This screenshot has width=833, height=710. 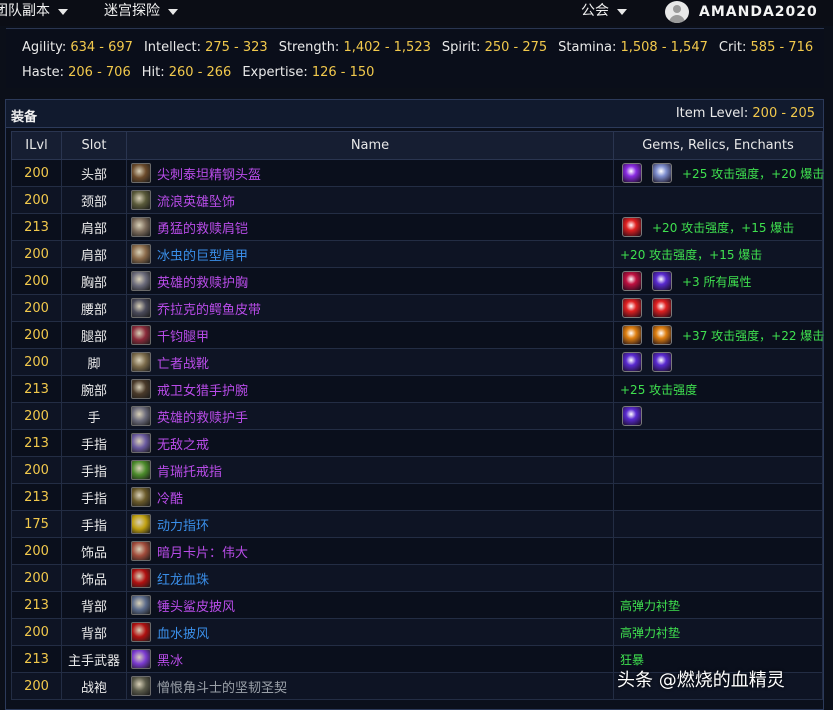 I want to click on item-ilvl: 175, so click(x=36, y=524).